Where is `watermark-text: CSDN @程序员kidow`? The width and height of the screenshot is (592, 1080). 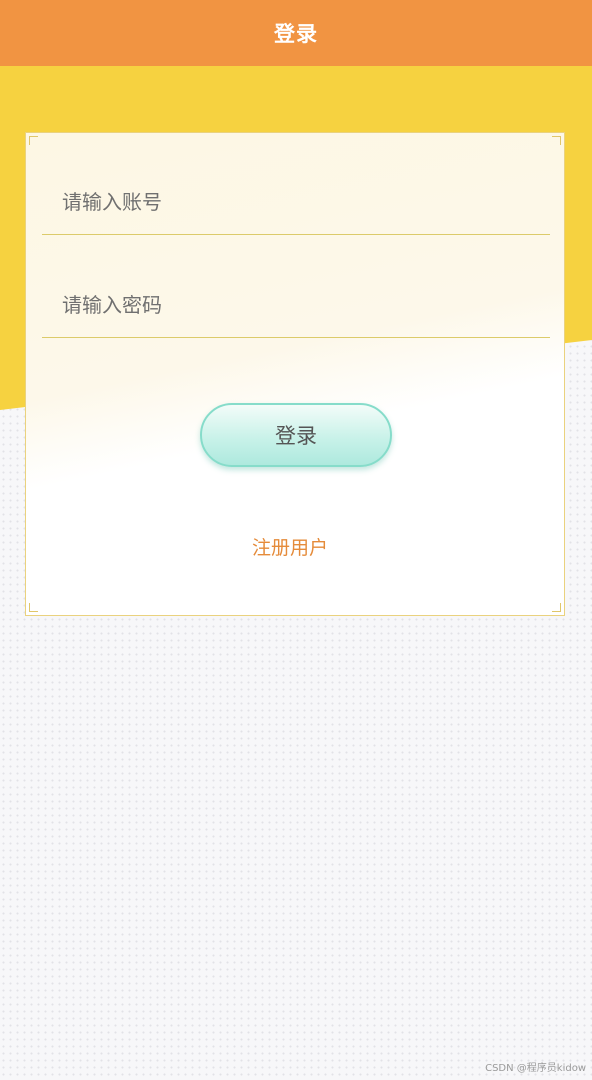
watermark-text: CSDN @程序员kidow is located at coordinates (535, 1068).